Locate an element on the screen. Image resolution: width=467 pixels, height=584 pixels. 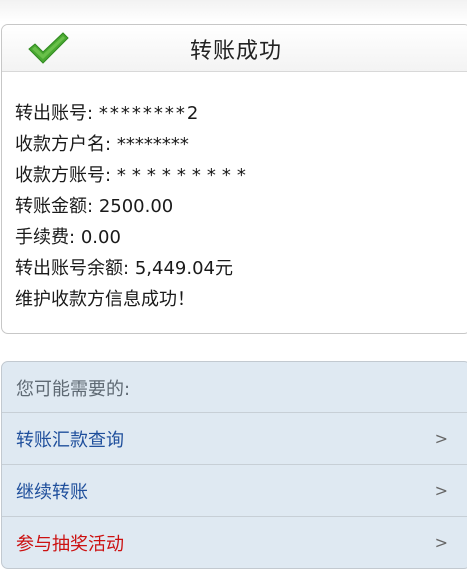
suggestions-header: 您可能需要的: is located at coordinates (234, 387).